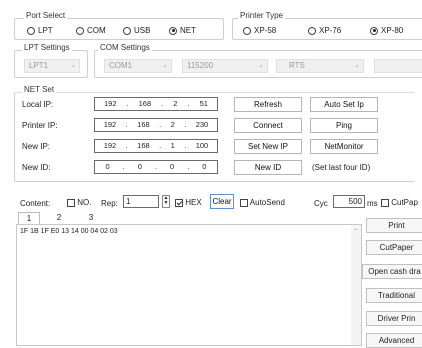 This screenshot has height=348, width=422. What do you see at coordinates (349, 201) in the screenshot?
I see `cyc-input: 500` at bounding box center [349, 201].